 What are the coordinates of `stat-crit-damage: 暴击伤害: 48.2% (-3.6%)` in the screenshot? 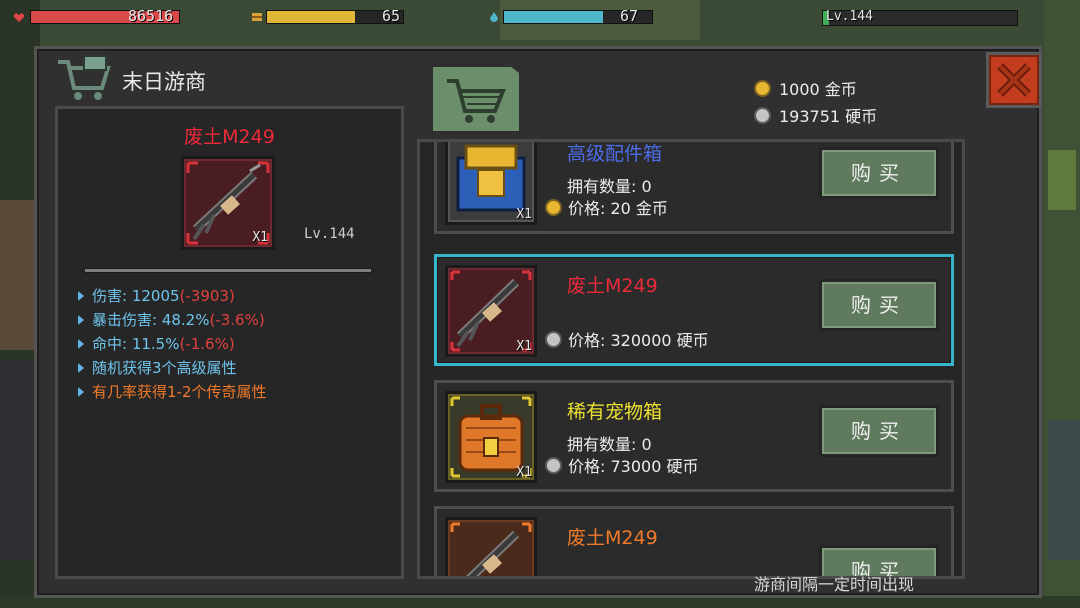 It's located at (171, 319).